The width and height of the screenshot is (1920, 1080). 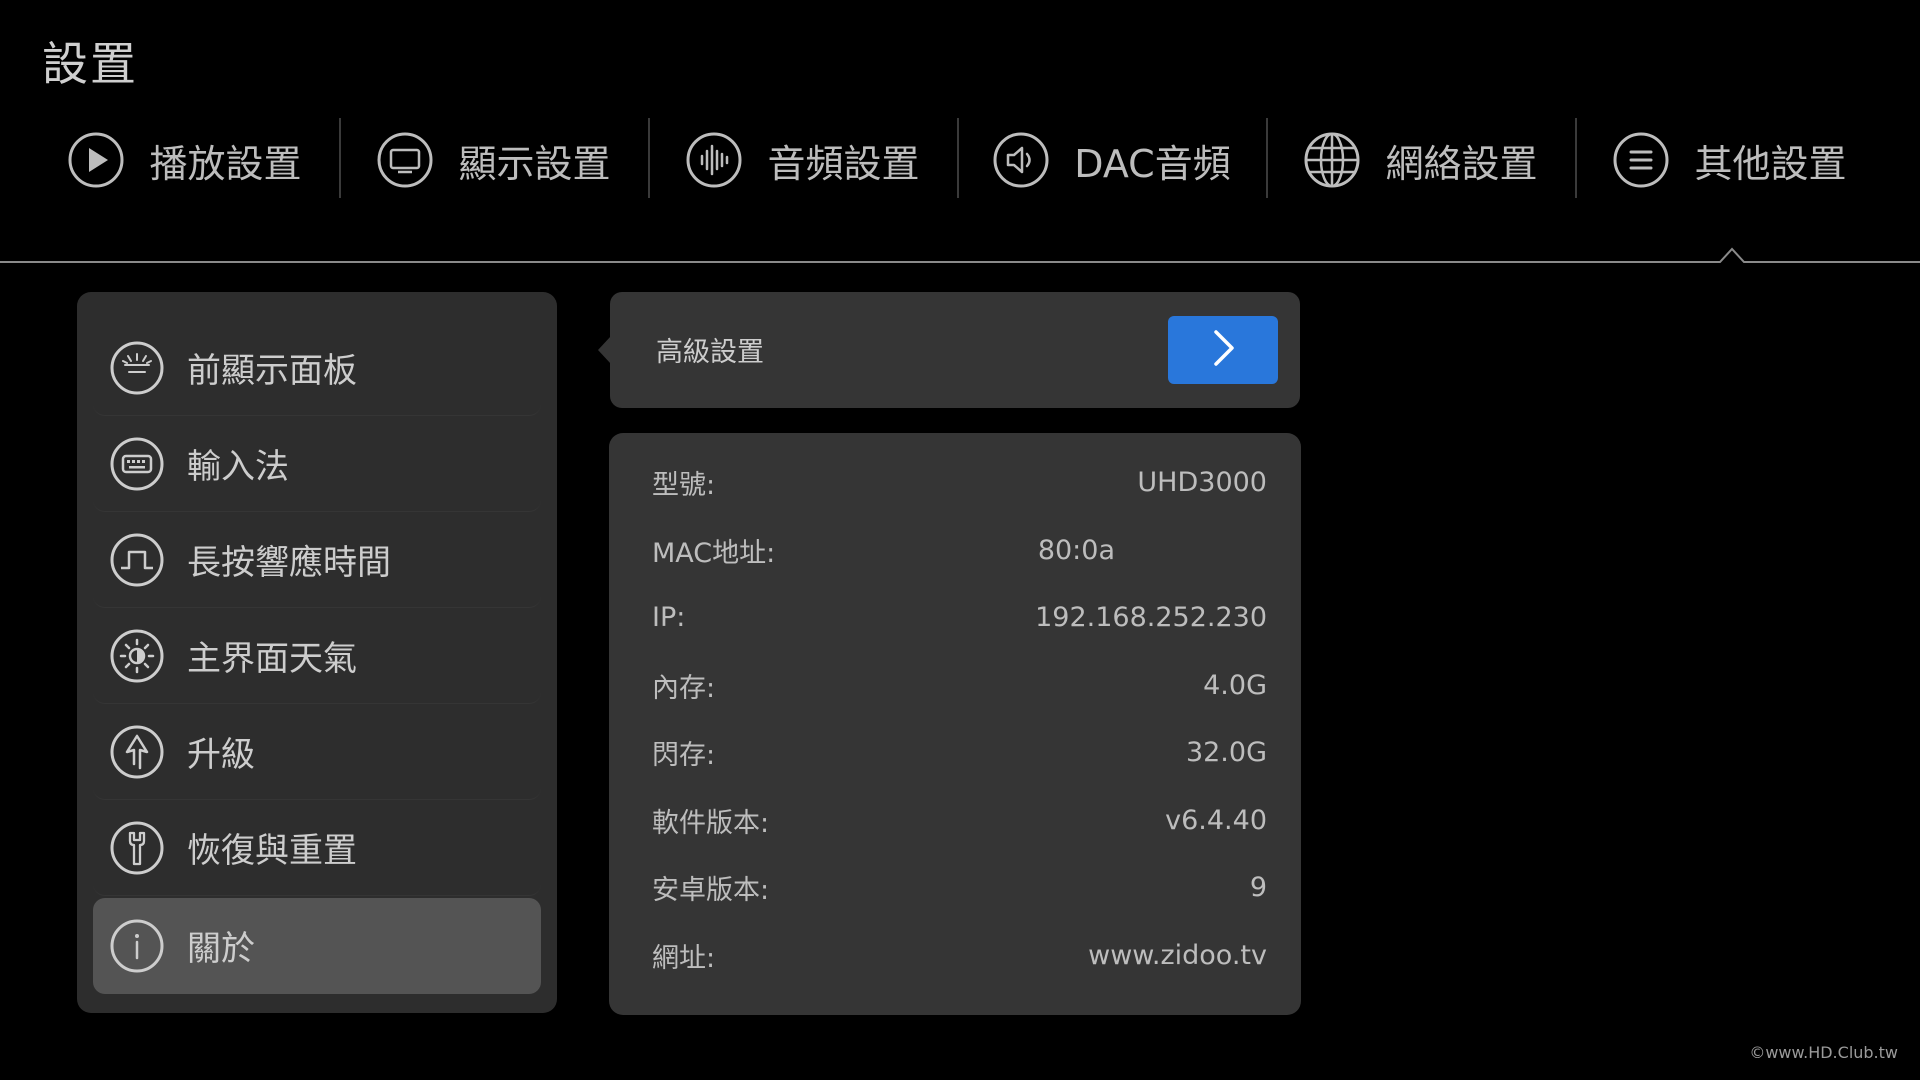 What do you see at coordinates (1332, 160) in the screenshot?
I see `globe-icon` at bounding box center [1332, 160].